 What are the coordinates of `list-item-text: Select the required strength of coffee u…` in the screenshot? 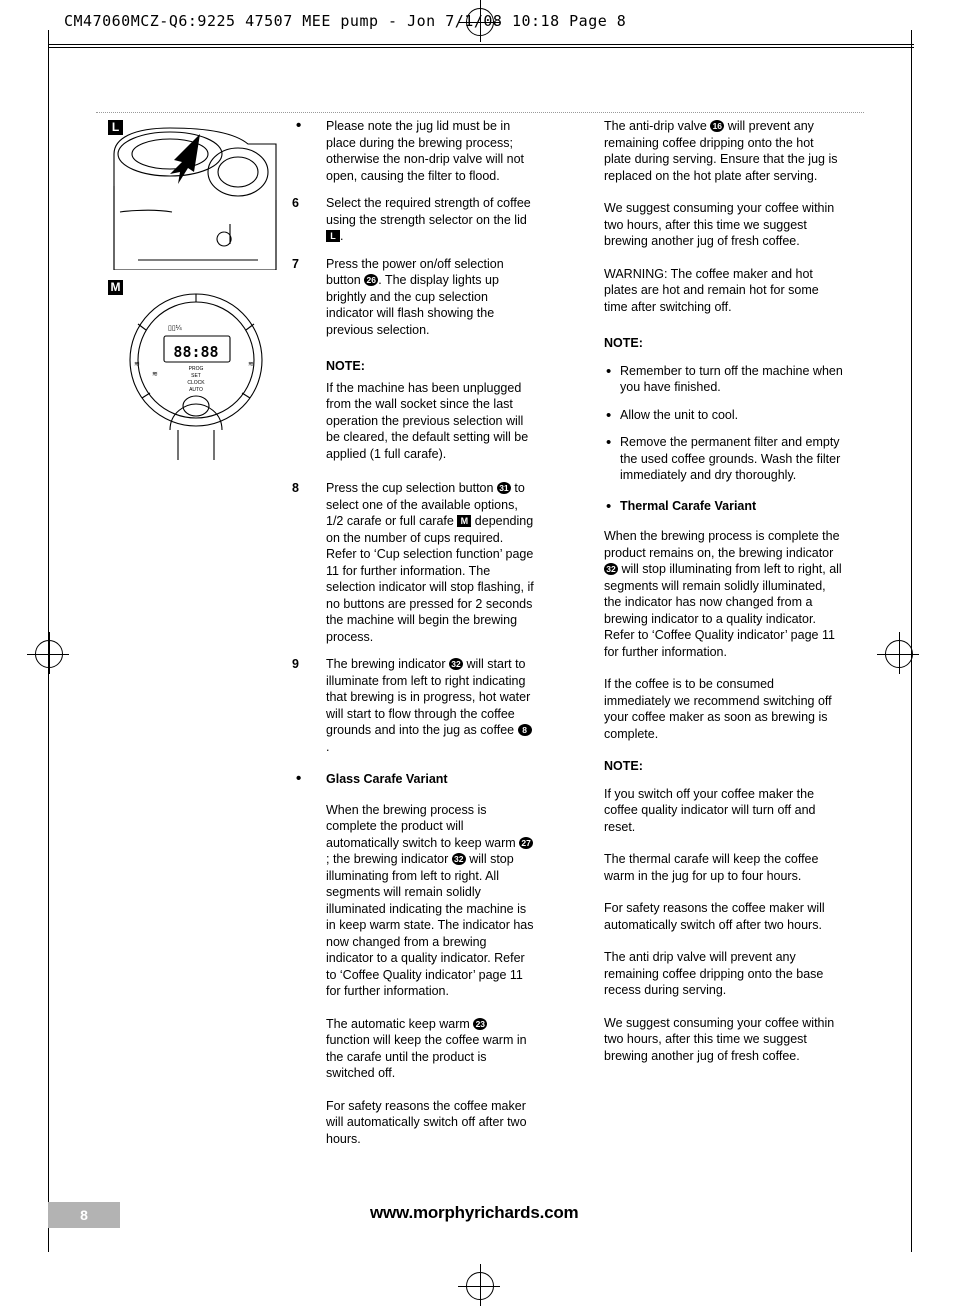 It's located at (428, 219).